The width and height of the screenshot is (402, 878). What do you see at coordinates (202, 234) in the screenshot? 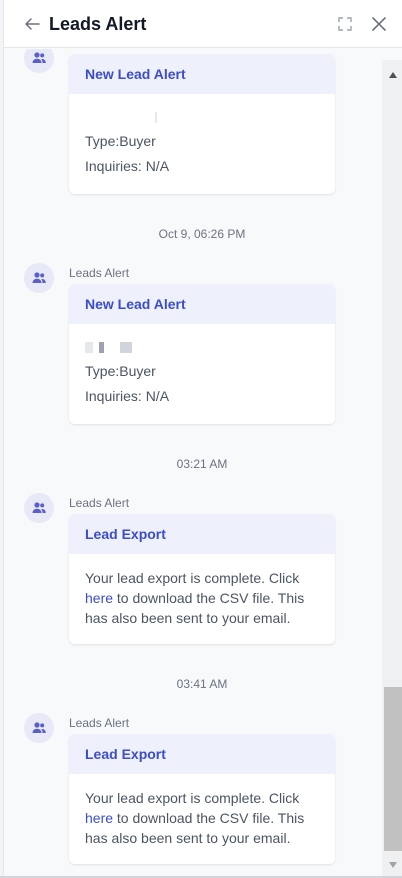
I see `timestamp: Oct 9, 06:26 PM` at bounding box center [202, 234].